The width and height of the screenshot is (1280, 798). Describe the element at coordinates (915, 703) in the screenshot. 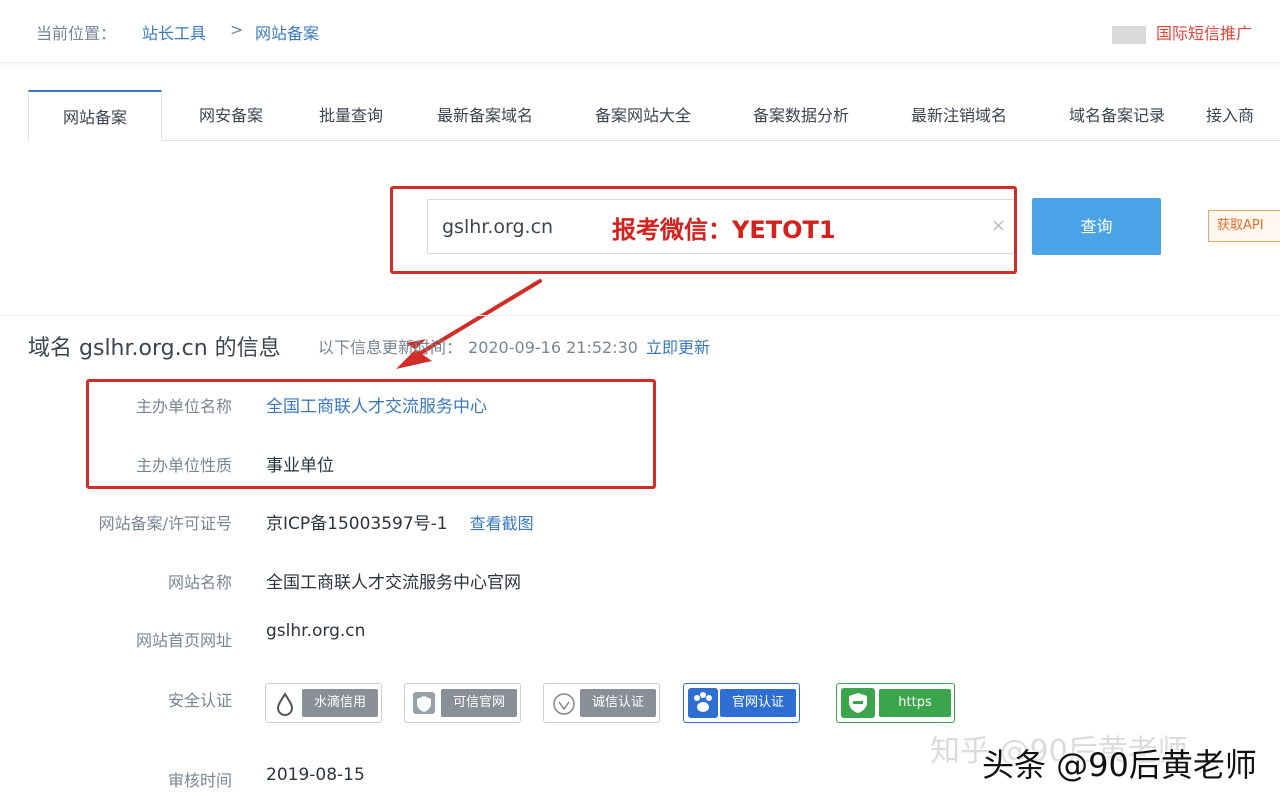

I see `badge-https-label: https` at that location.